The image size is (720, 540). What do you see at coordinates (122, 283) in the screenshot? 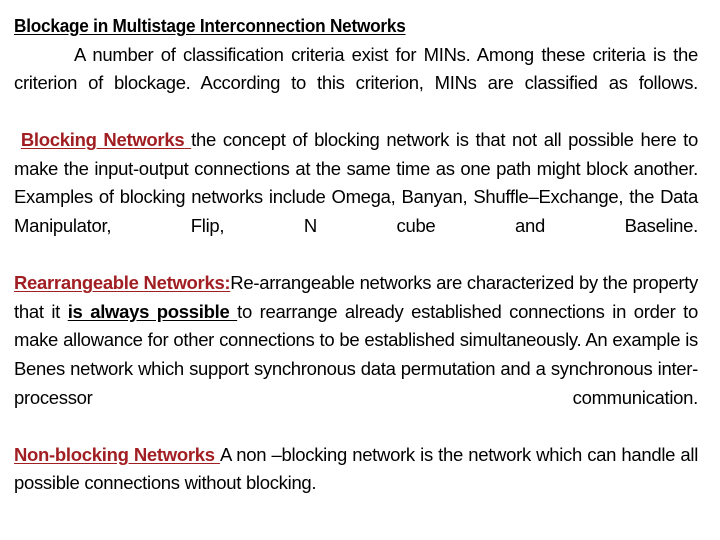
I see `heading-rearrangeable-networks: Rearrangeable Networks:` at bounding box center [122, 283].